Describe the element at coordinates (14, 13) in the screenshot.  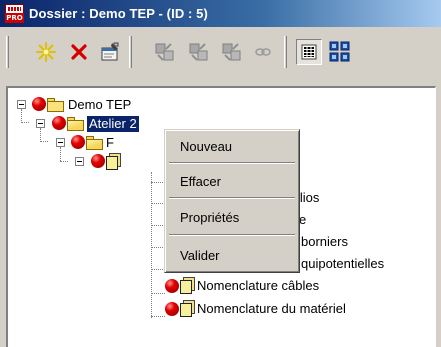
I see `app-logo-icon: PRO` at that location.